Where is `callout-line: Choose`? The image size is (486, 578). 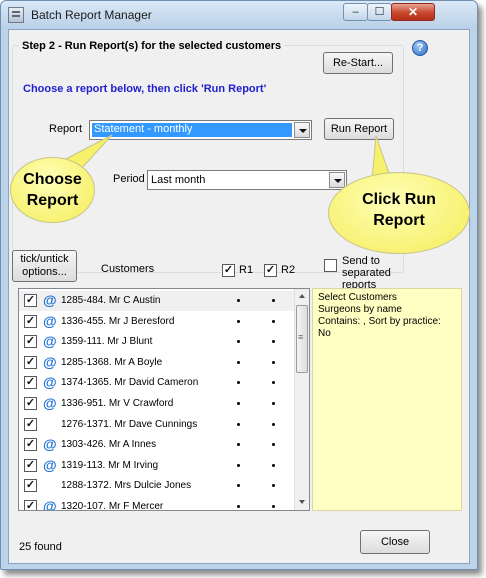 callout-line: Choose is located at coordinates (52, 179).